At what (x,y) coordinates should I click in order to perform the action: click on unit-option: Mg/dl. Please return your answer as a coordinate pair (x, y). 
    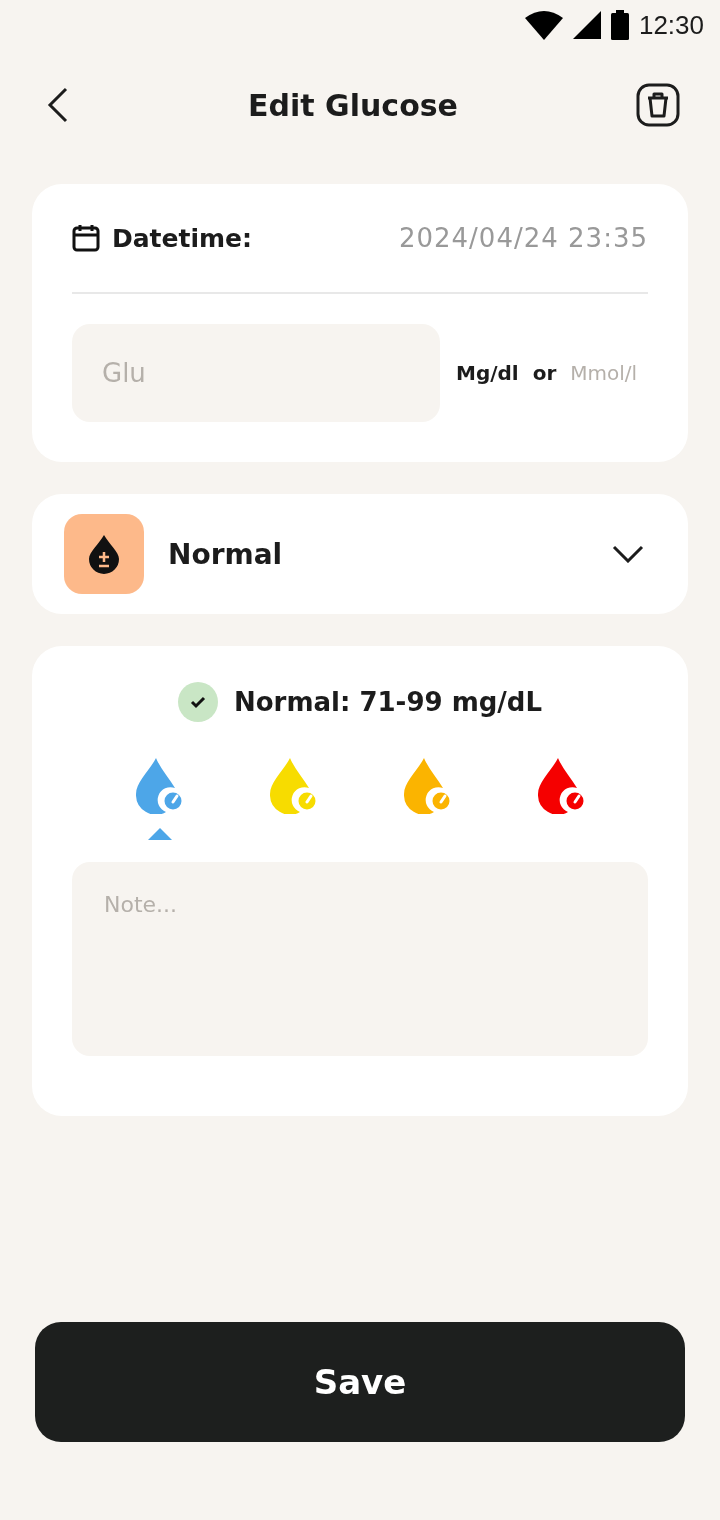
    Looking at the image, I should click on (487, 373).